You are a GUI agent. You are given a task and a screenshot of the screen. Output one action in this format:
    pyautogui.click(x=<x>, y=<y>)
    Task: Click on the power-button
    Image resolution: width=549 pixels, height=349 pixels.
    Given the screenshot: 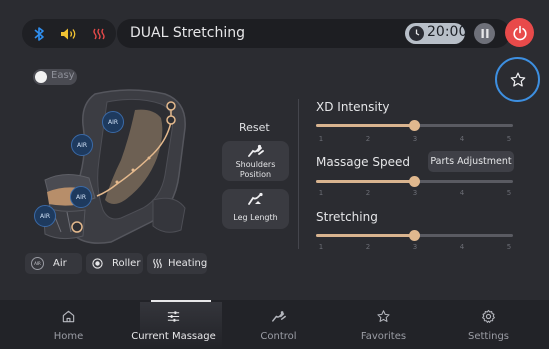 What is the action you would take?
    pyautogui.click(x=519, y=32)
    